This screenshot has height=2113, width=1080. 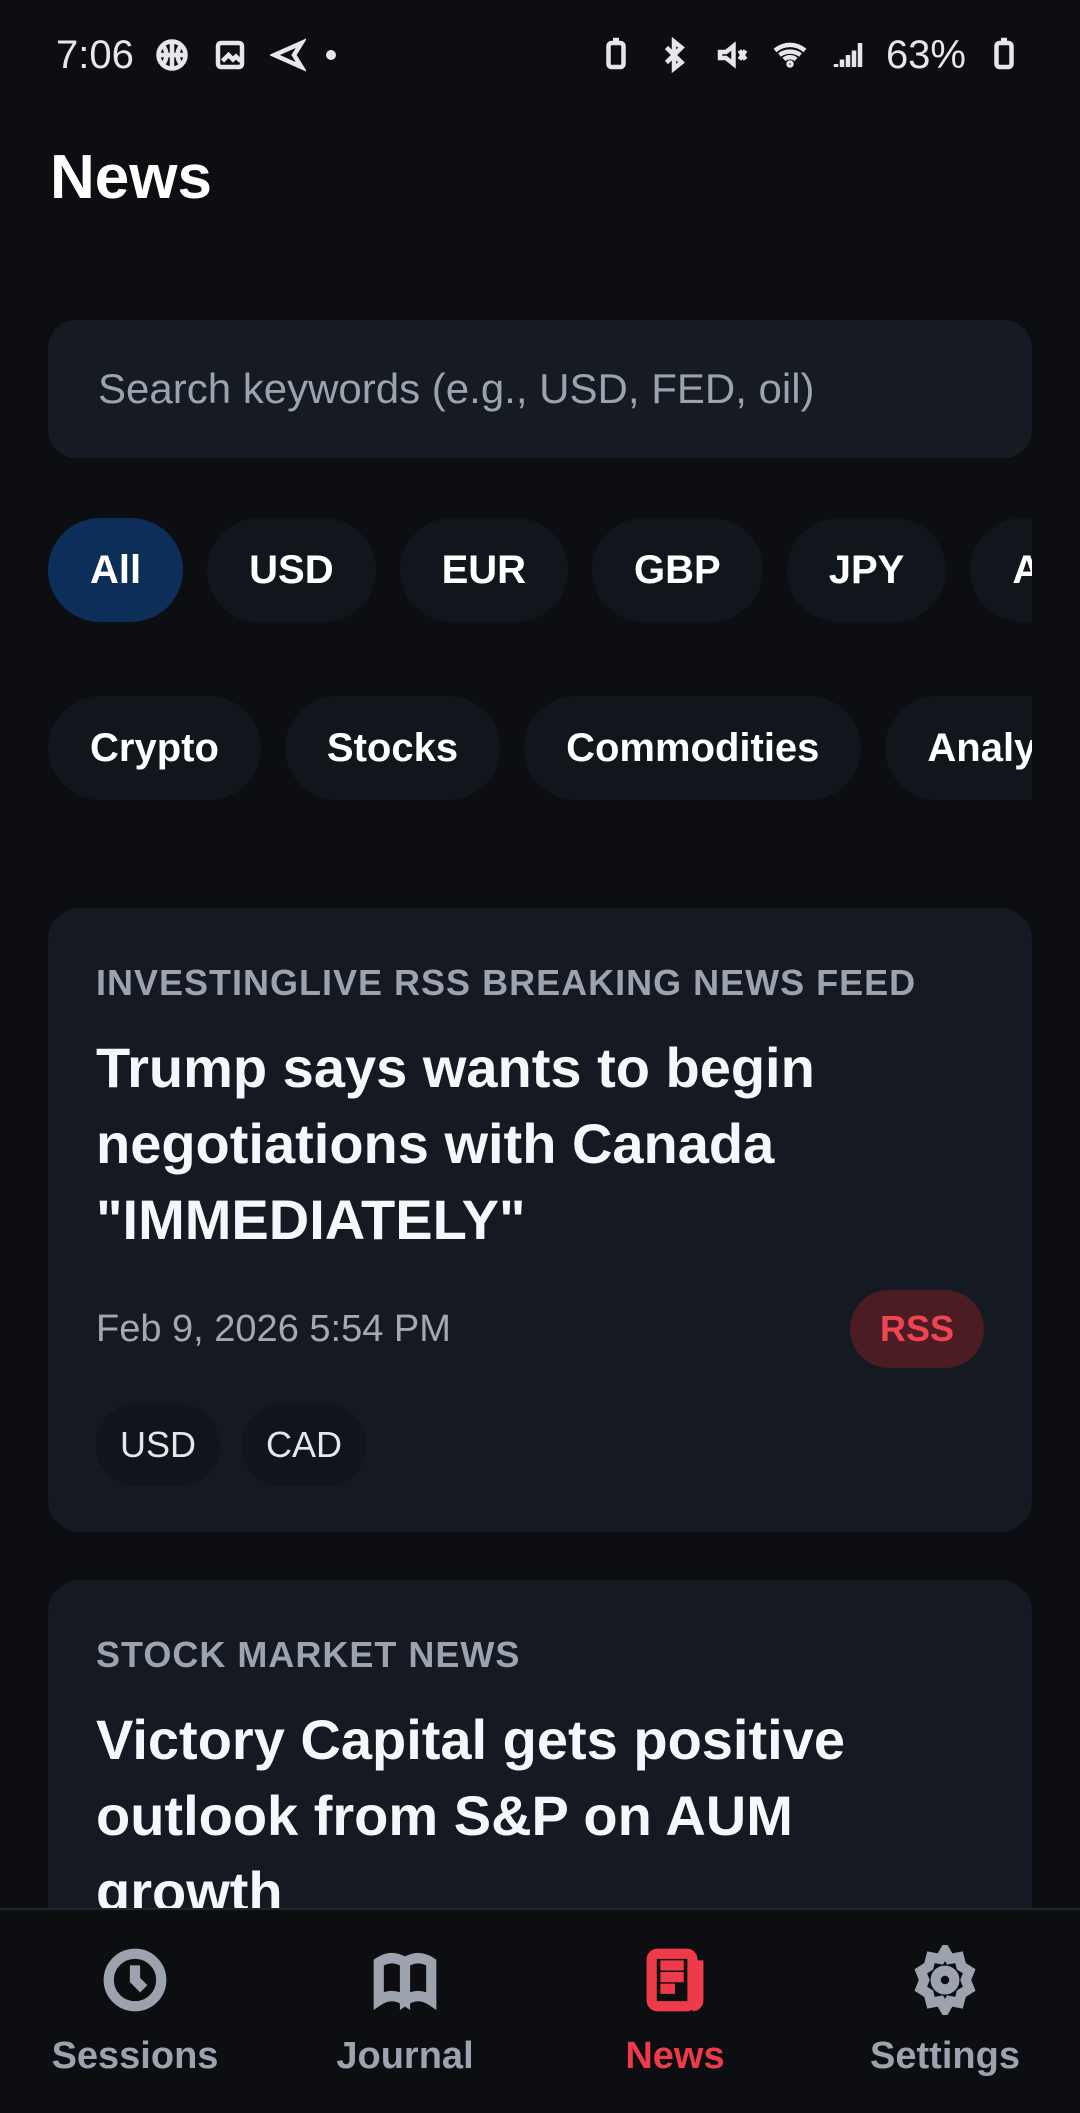 What do you see at coordinates (392, 748) in the screenshot?
I see `filter-chip-stocks: Stocks` at bounding box center [392, 748].